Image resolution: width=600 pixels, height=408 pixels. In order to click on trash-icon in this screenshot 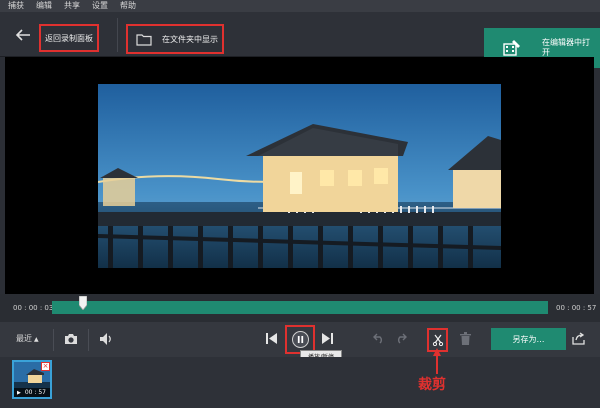, I will do `click(465, 338)`.